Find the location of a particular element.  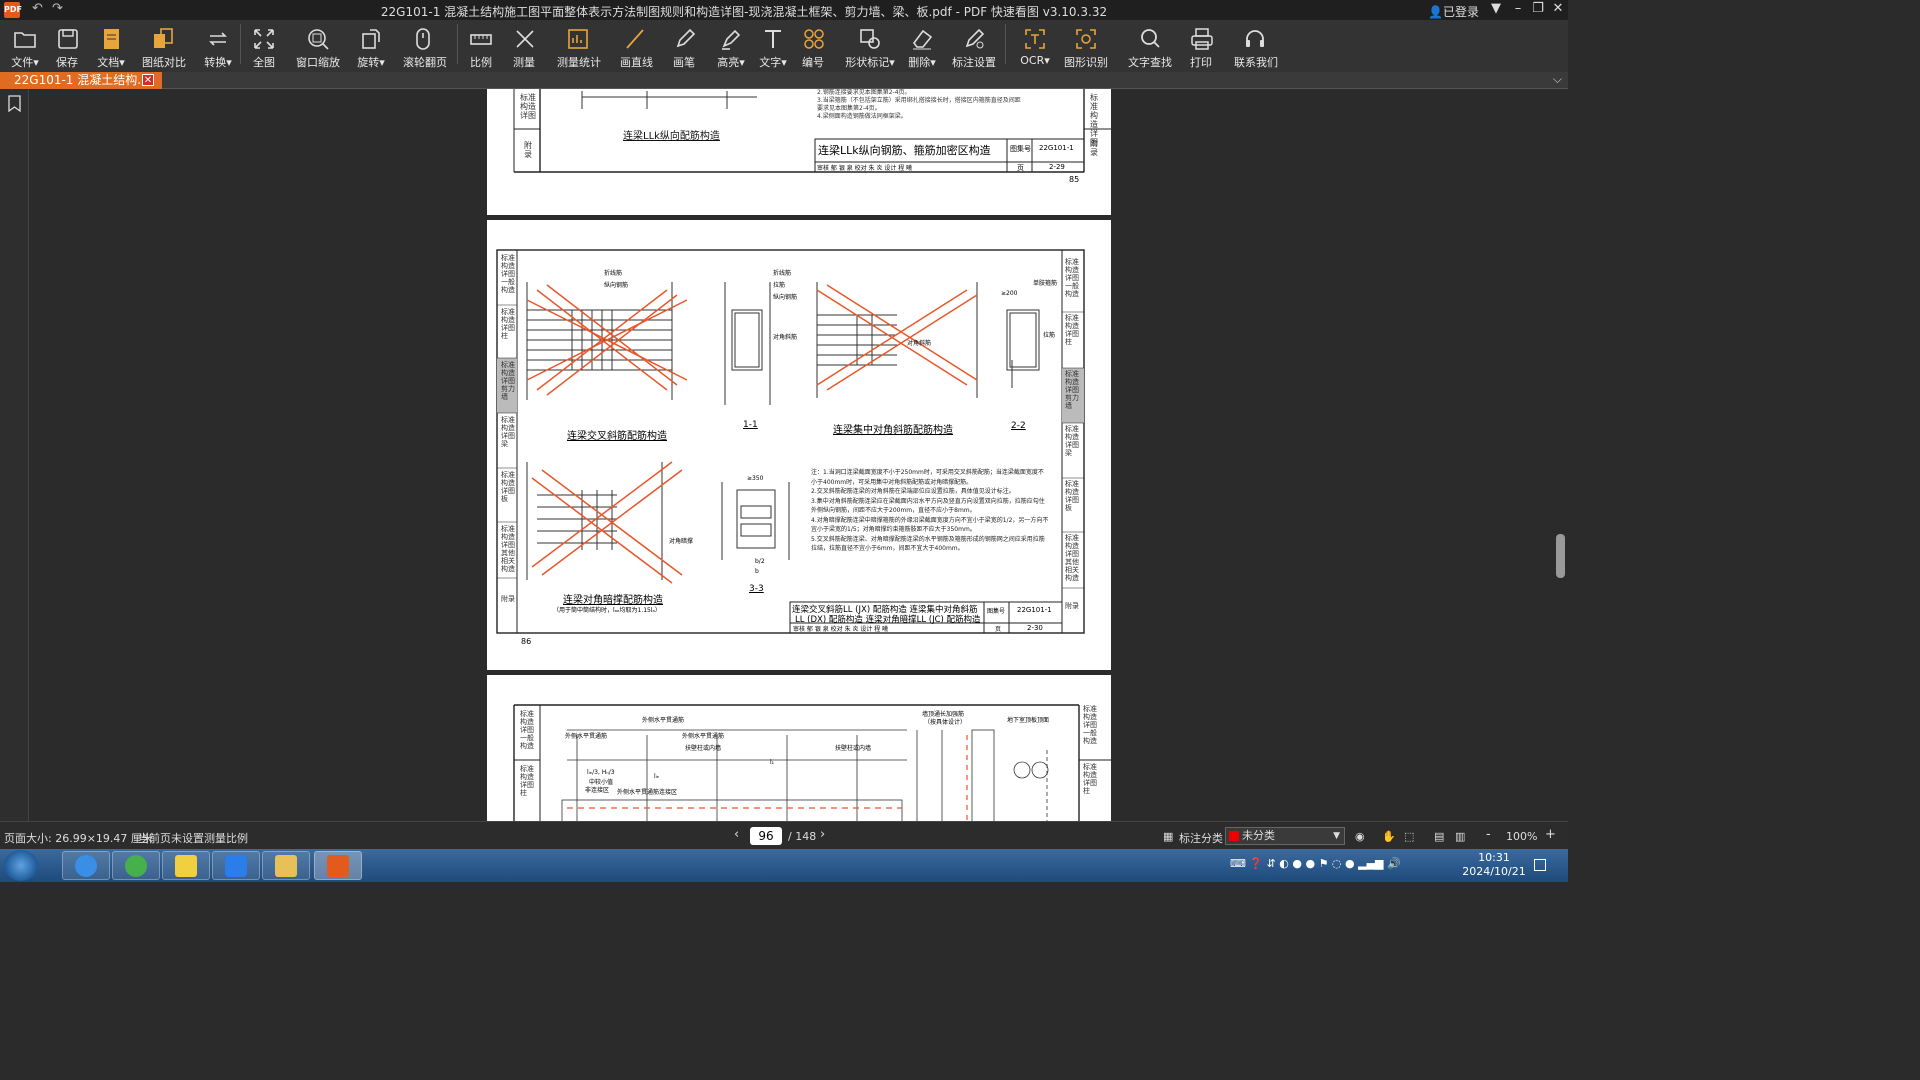

category-label: 标注分类 is located at coordinates (1201, 838).